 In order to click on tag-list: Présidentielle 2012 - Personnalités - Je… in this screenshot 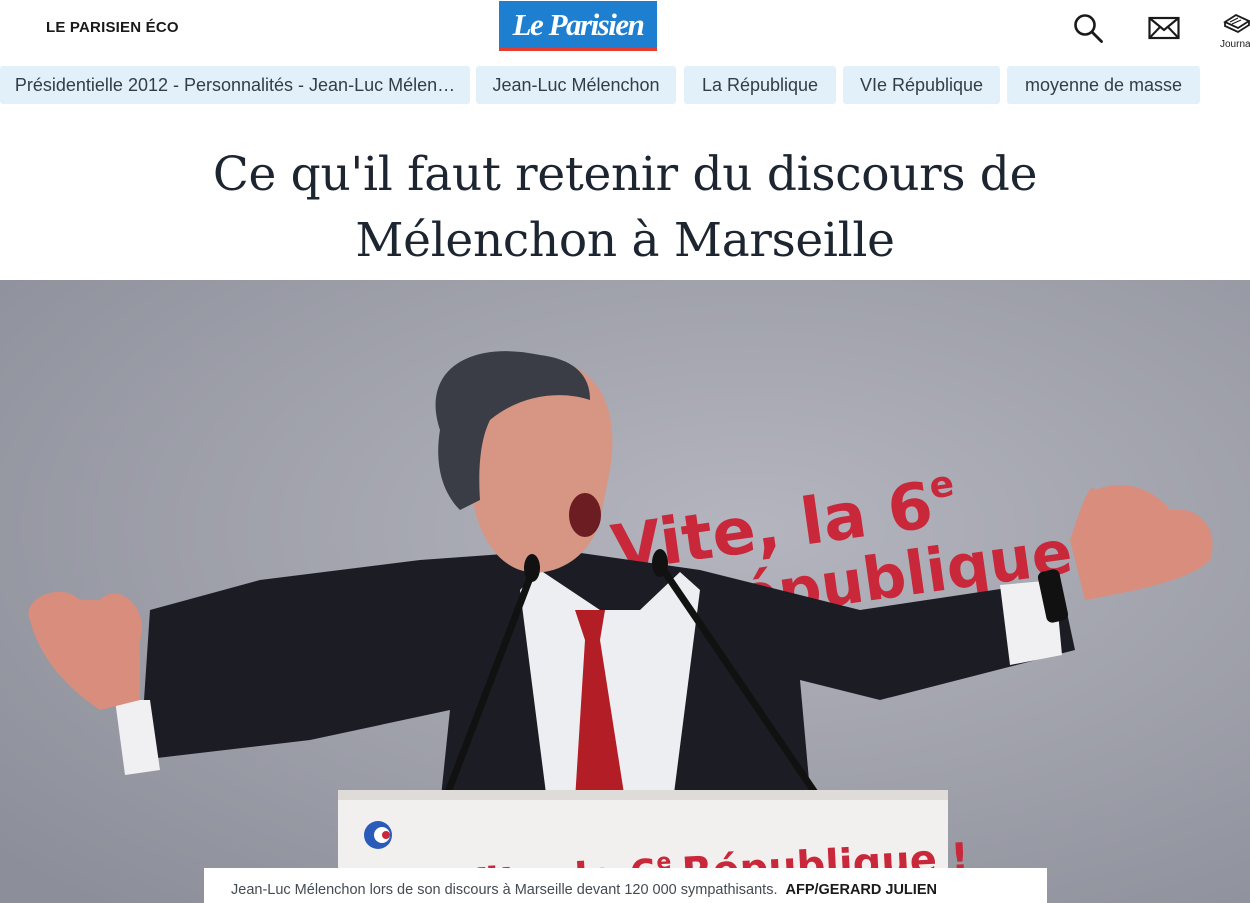, I will do `click(625, 85)`.